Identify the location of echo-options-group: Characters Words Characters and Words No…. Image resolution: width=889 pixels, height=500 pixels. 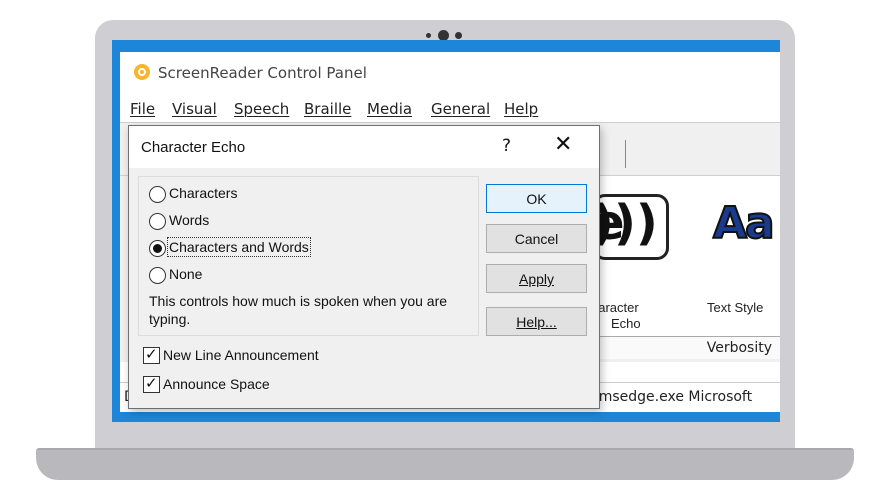
(308, 256).